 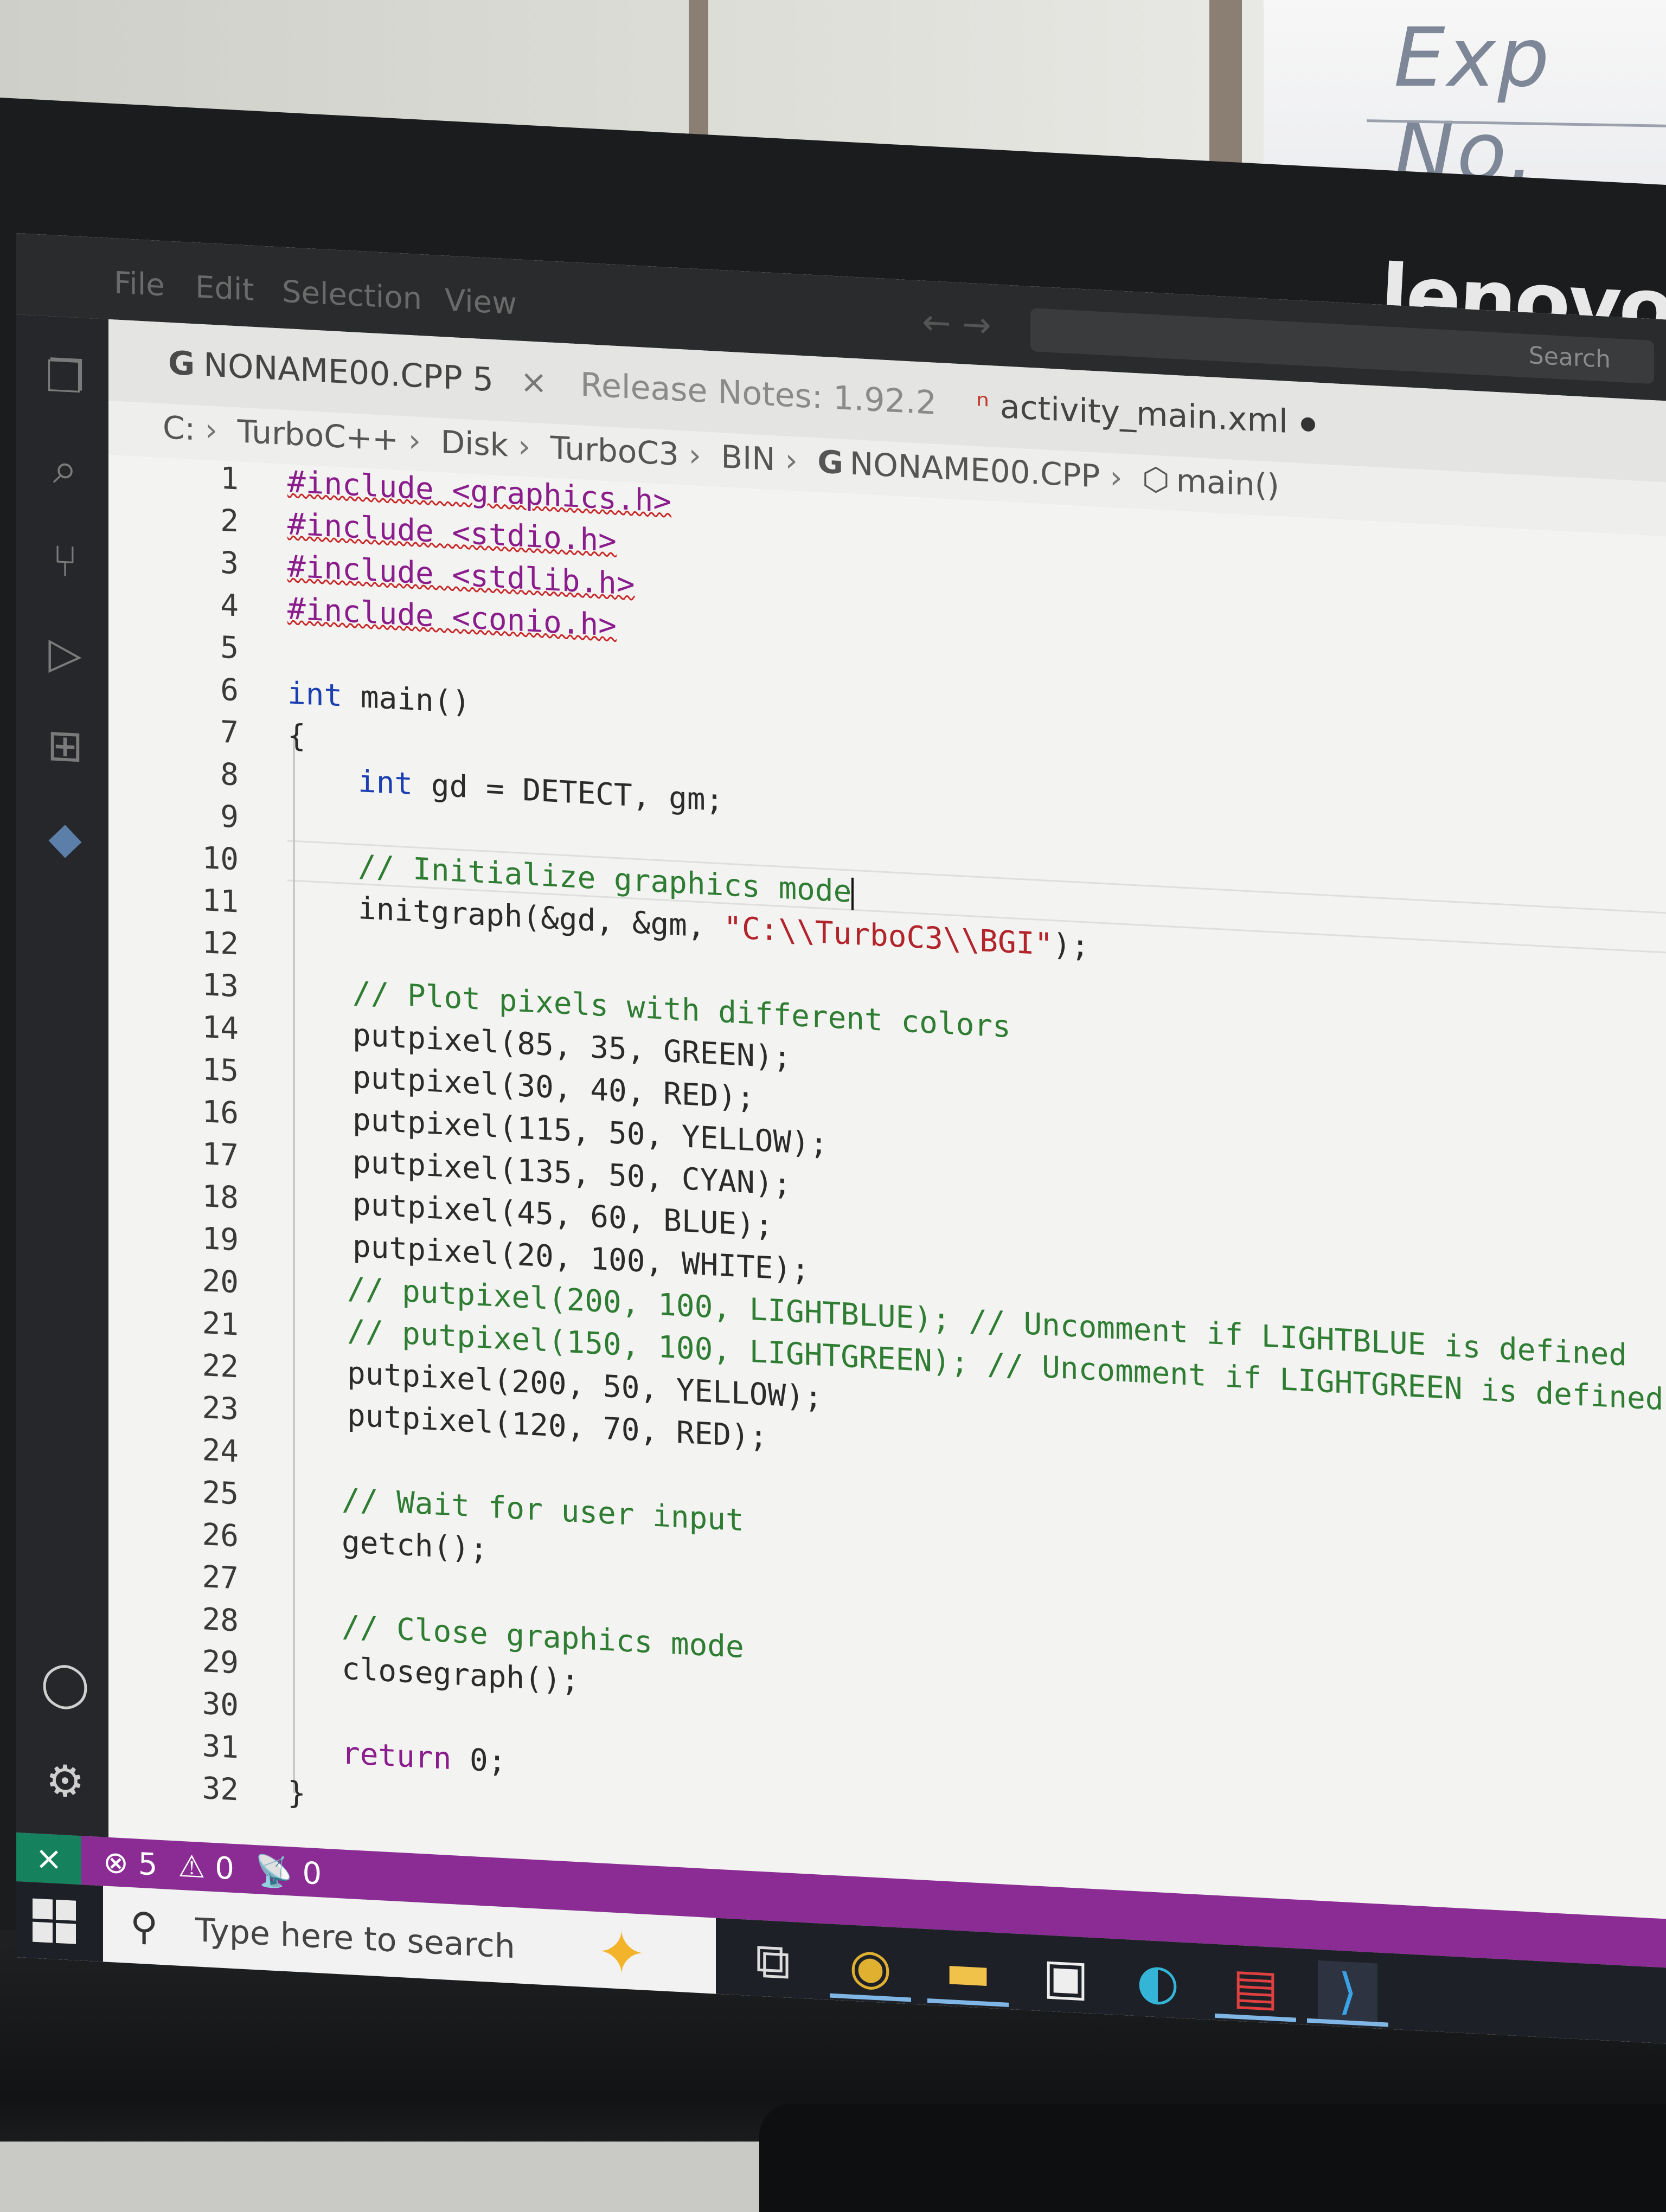 I want to click on menu-edit: Edit, so click(x=224, y=288).